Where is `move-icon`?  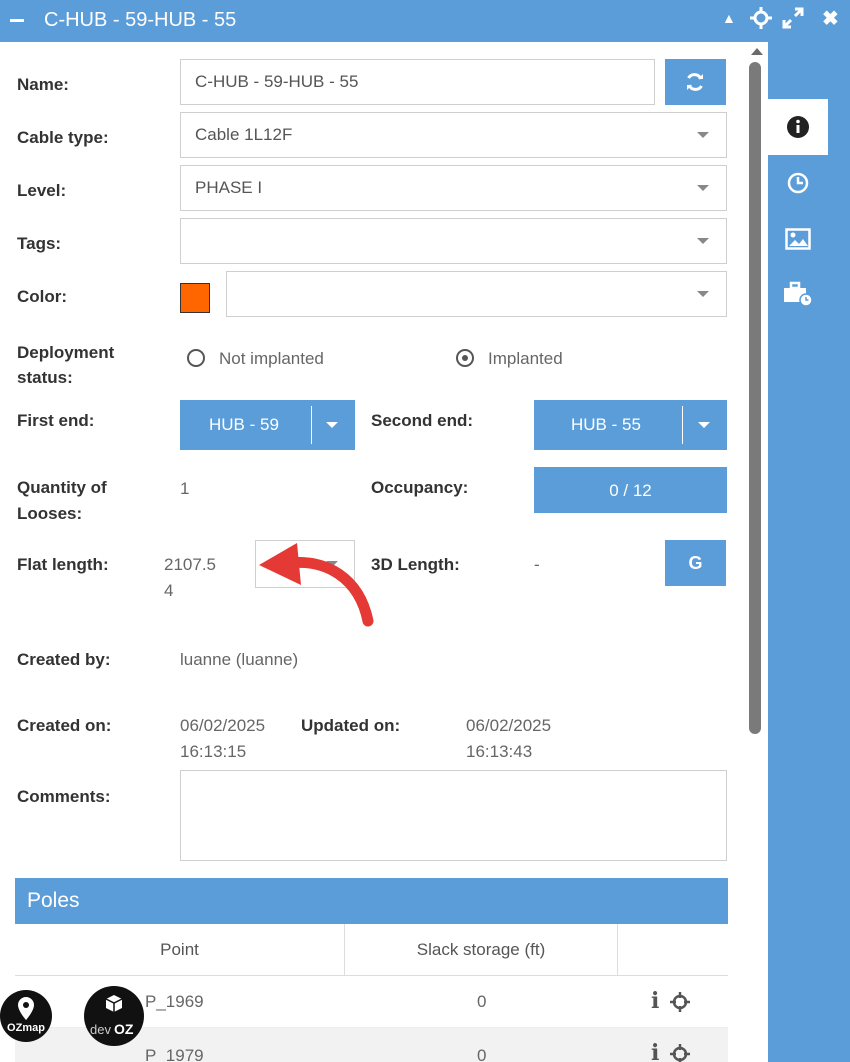 move-icon is located at coordinates (761, 20).